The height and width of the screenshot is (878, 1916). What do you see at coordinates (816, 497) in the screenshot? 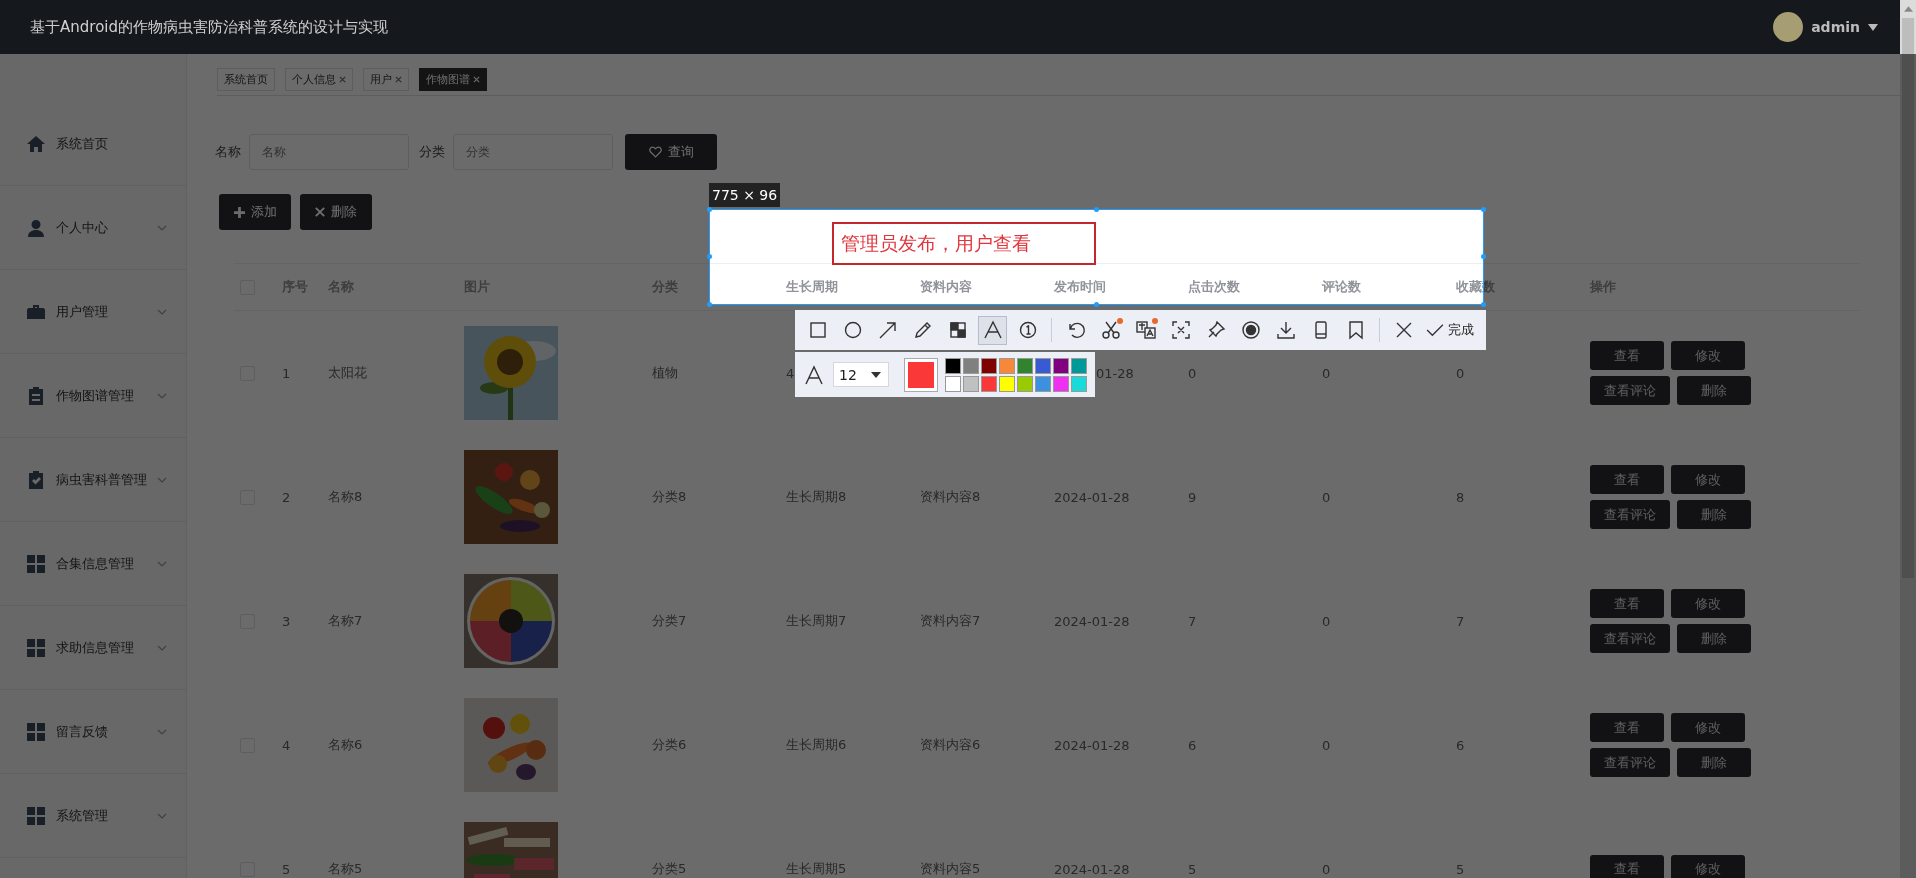
I see `table-cell: 生长周期8` at bounding box center [816, 497].